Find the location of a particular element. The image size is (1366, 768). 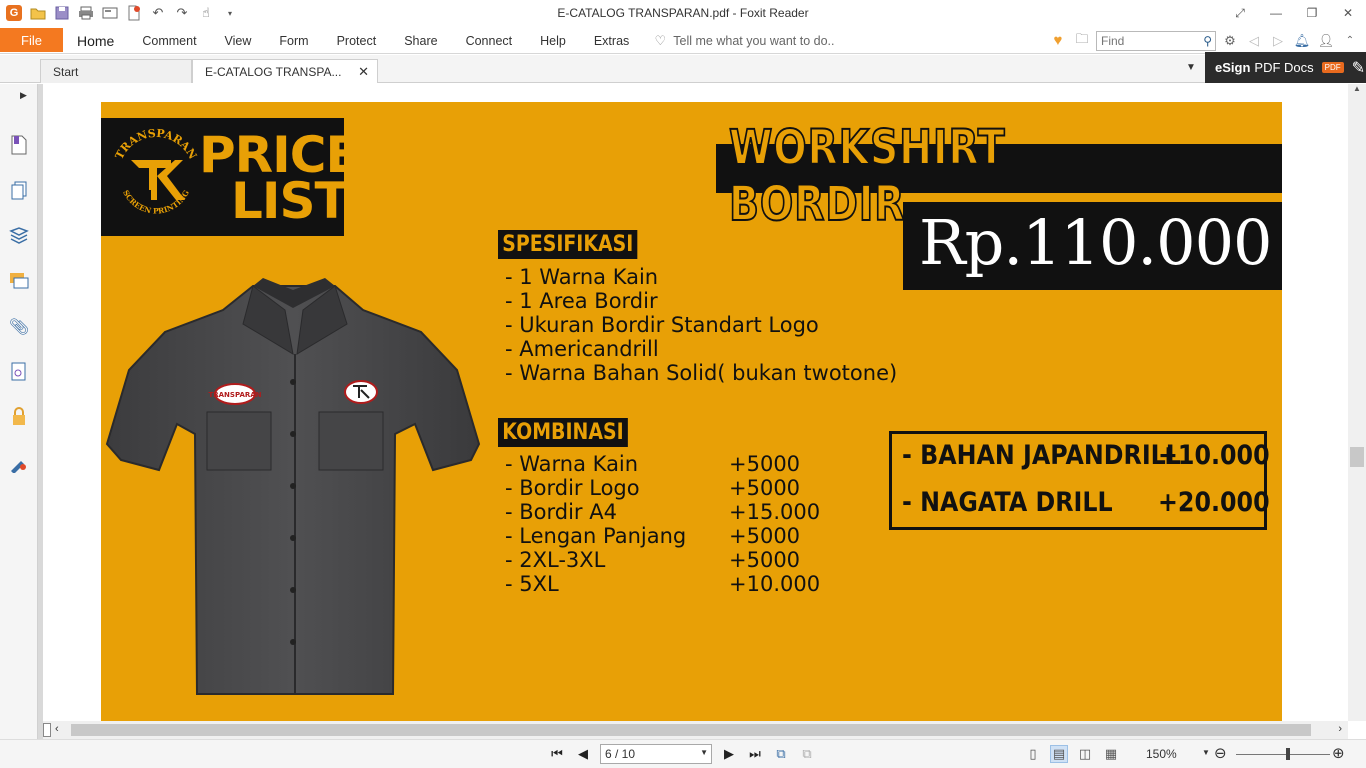

user-account-icon: 👤︎ is located at coordinates (1326, 41).